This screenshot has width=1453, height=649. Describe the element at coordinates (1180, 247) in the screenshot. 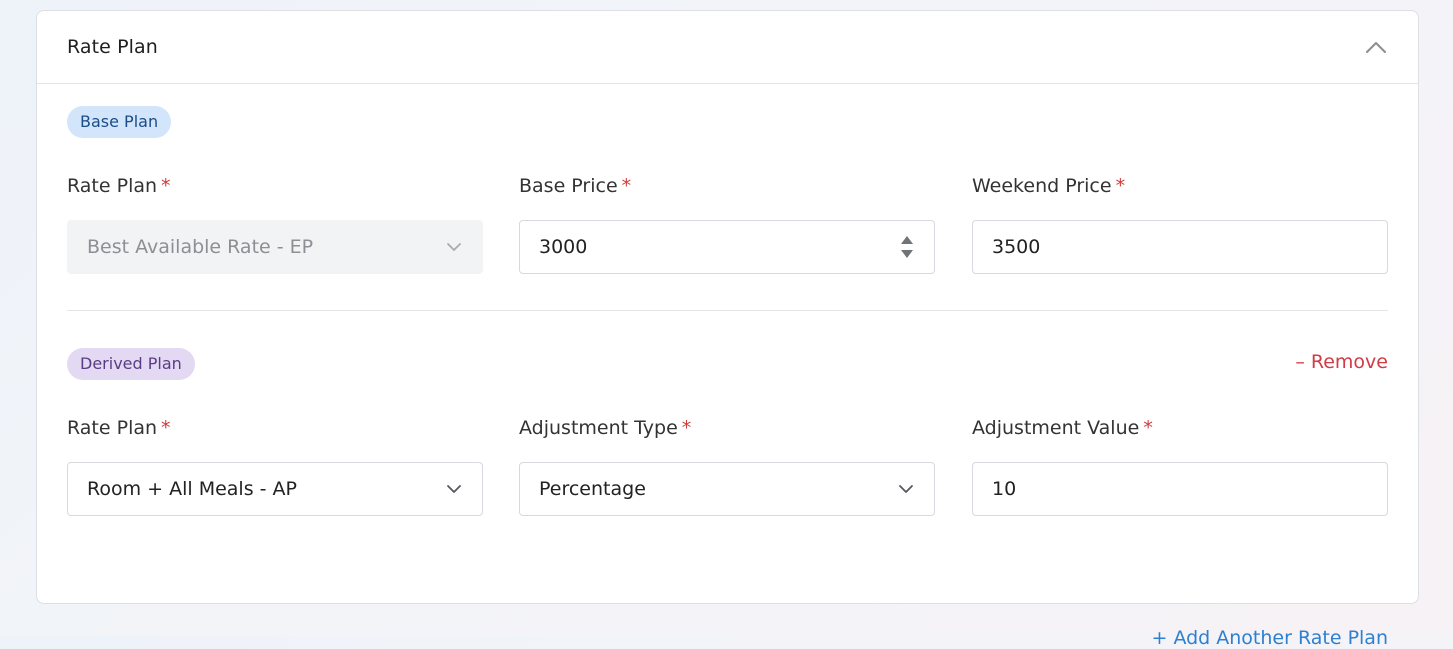

I see `weekend-price-input: 3500` at that location.